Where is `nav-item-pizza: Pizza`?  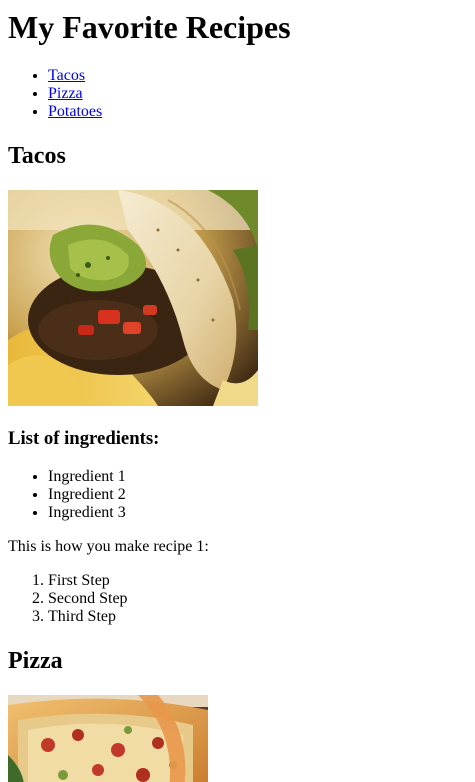
nav-item-pizza: Pizza is located at coordinates (257, 94).